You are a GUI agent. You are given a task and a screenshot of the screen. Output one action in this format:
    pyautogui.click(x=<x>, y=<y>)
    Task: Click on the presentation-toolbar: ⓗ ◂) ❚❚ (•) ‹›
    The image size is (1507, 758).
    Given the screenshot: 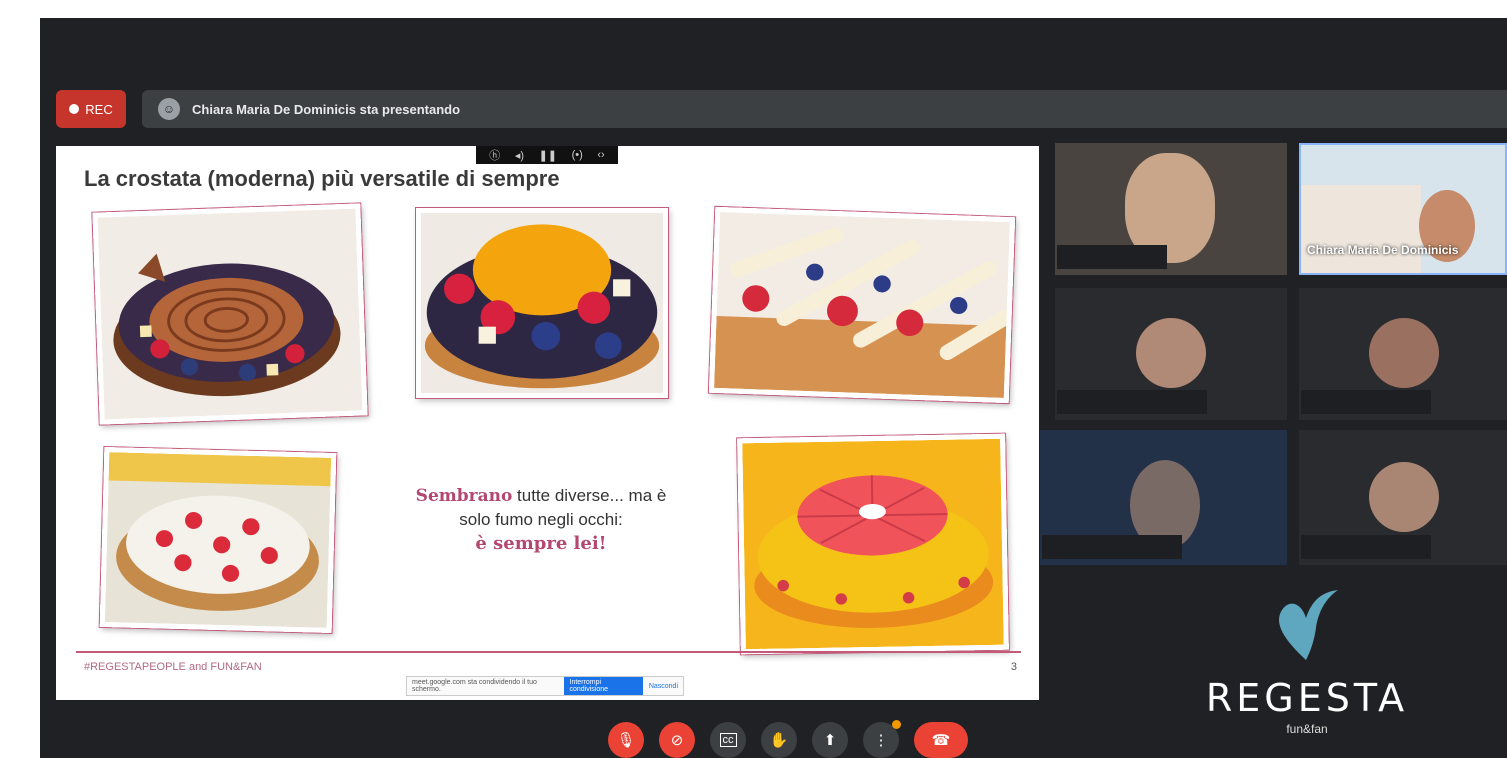 What is the action you would take?
    pyautogui.click(x=547, y=155)
    